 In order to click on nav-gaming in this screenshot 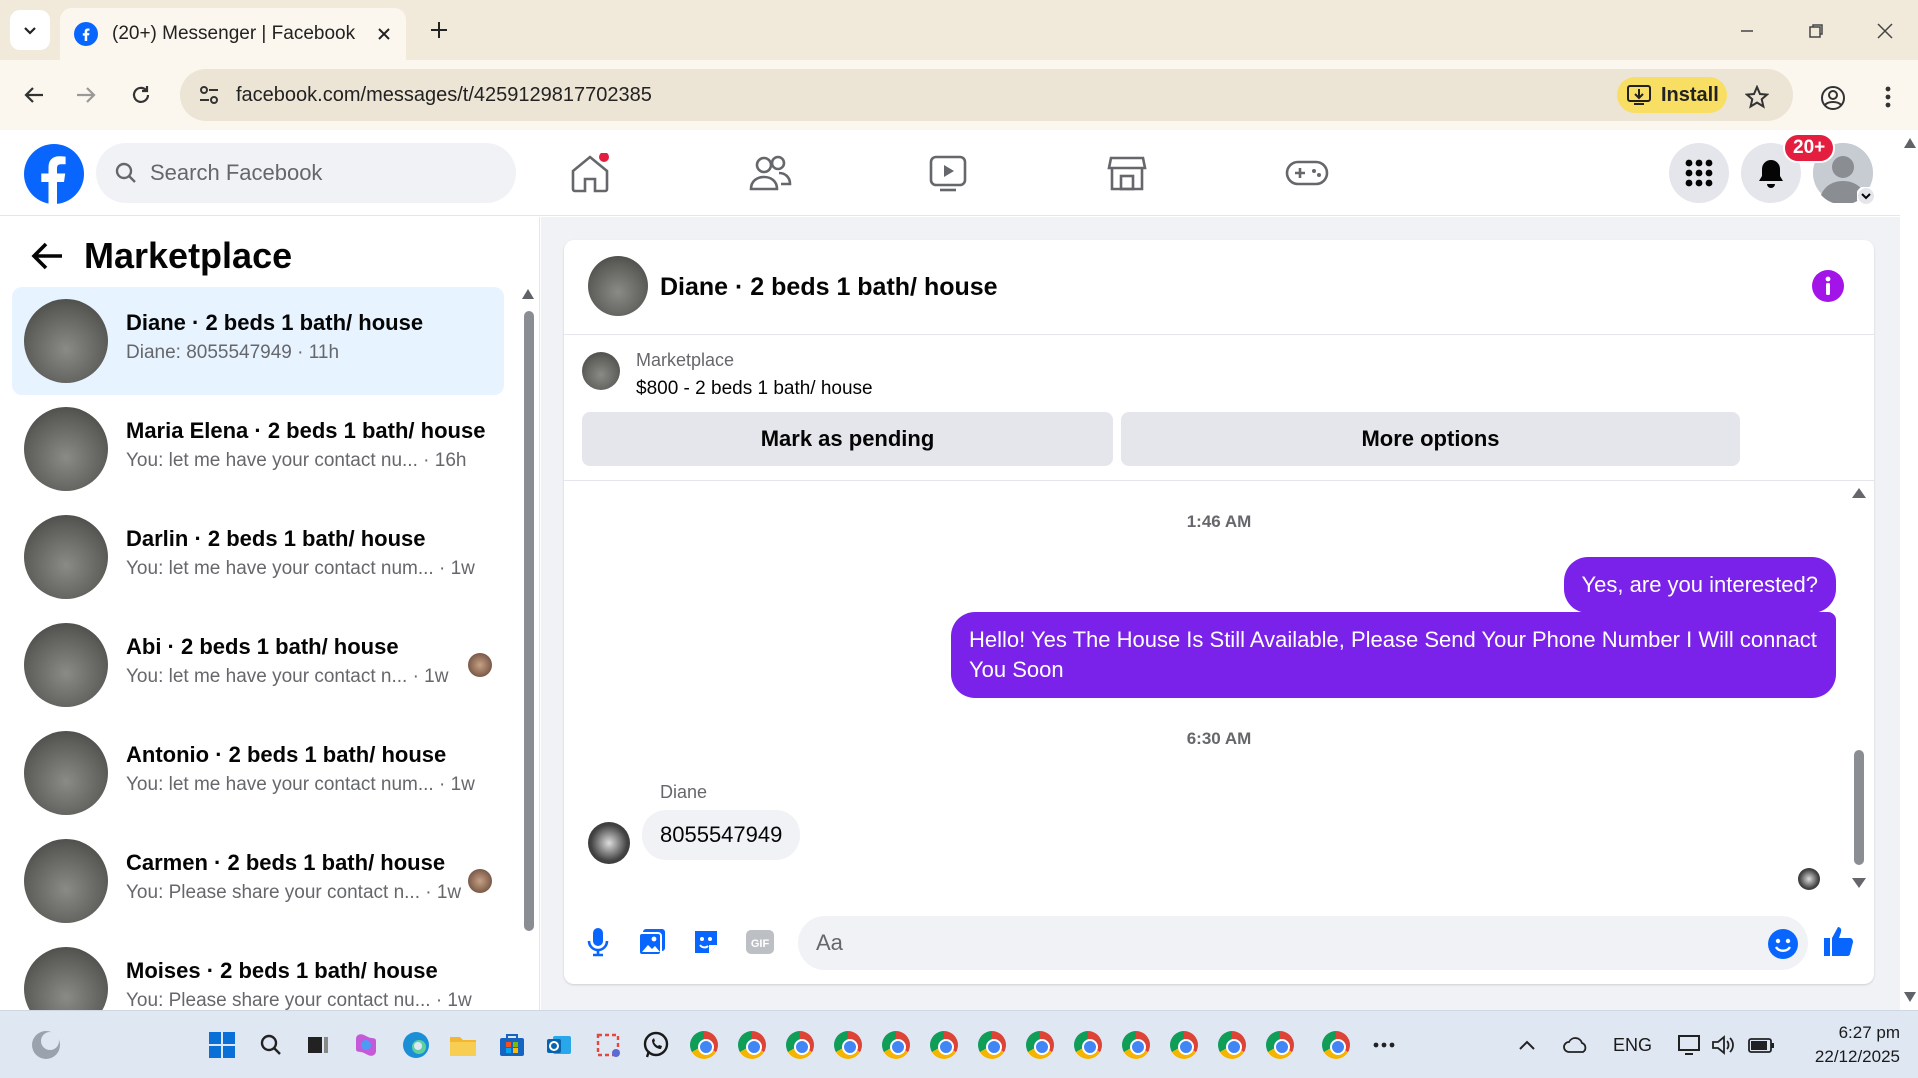, I will do `click(1307, 173)`.